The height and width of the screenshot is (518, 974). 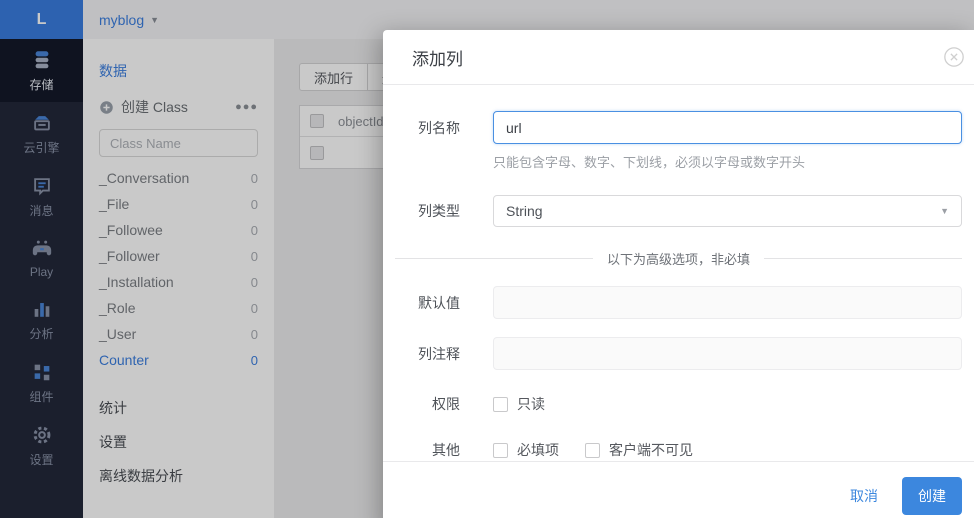 What do you see at coordinates (439, 353) in the screenshot?
I see `column-comment-label: 列注释` at bounding box center [439, 353].